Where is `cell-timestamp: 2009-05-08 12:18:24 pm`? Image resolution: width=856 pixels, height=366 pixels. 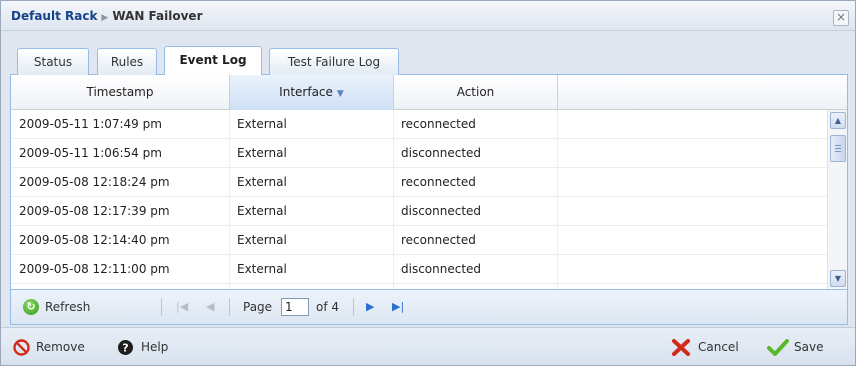 cell-timestamp: 2009-05-08 12:18:24 pm is located at coordinates (94, 182).